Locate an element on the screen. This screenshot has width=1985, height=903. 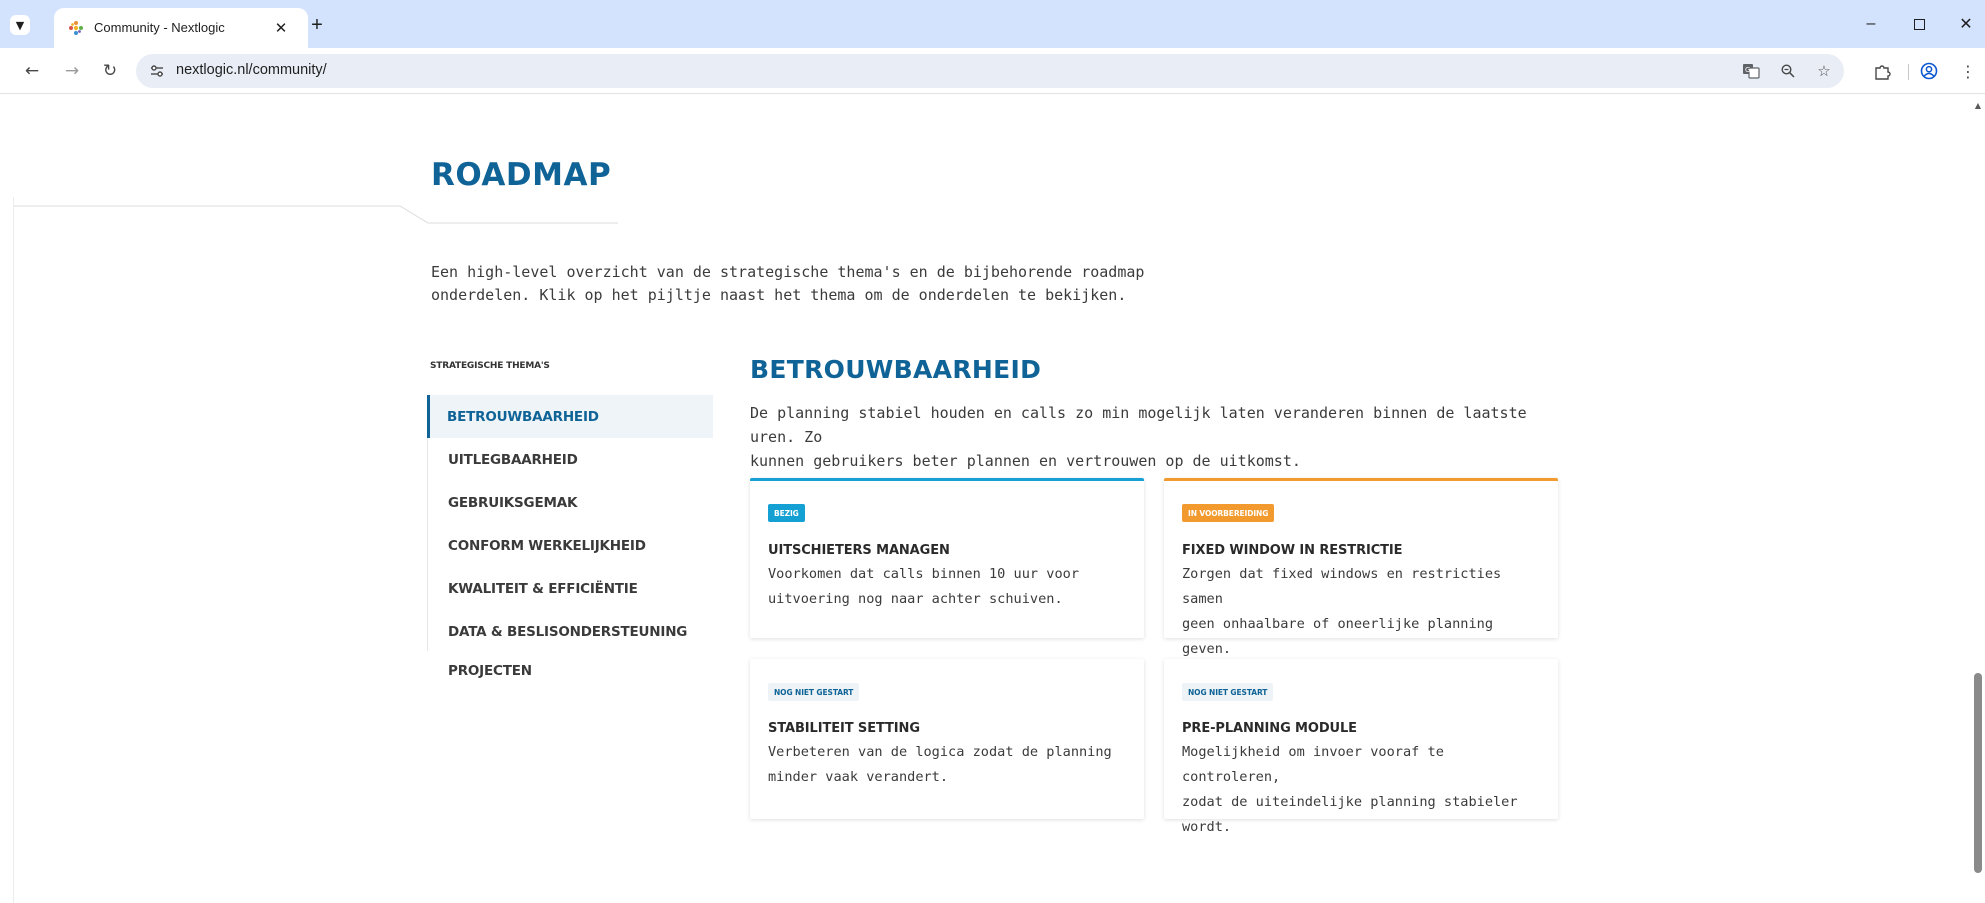
bookmark-button: ☆ is located at coordinates (1824, 71).